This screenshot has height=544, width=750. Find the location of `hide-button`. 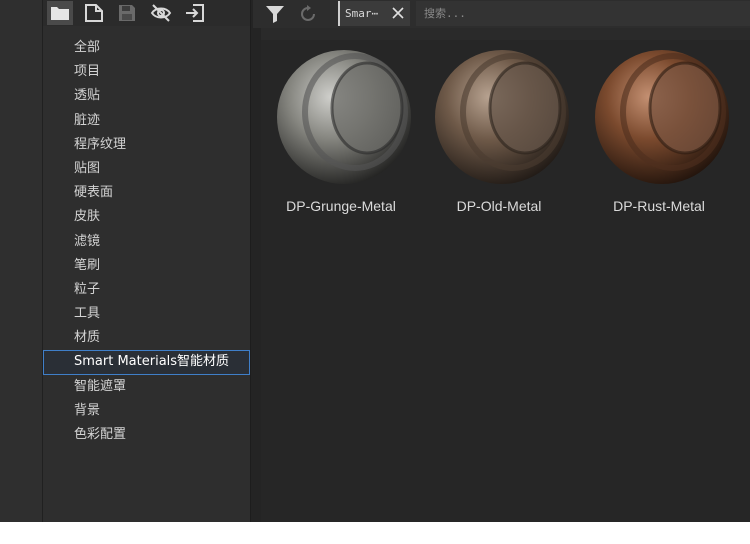

hide-button is located at coordinates (161, 13).